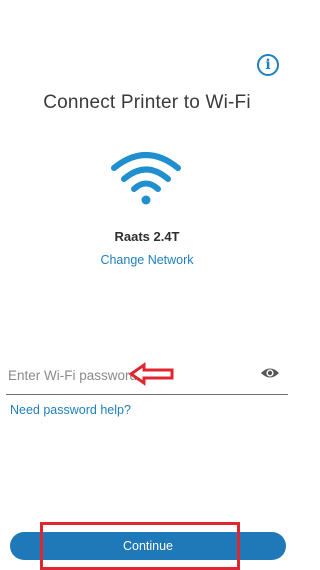 The image size is (320, 570). I want to click on info-icon: i, so click(268, 65).